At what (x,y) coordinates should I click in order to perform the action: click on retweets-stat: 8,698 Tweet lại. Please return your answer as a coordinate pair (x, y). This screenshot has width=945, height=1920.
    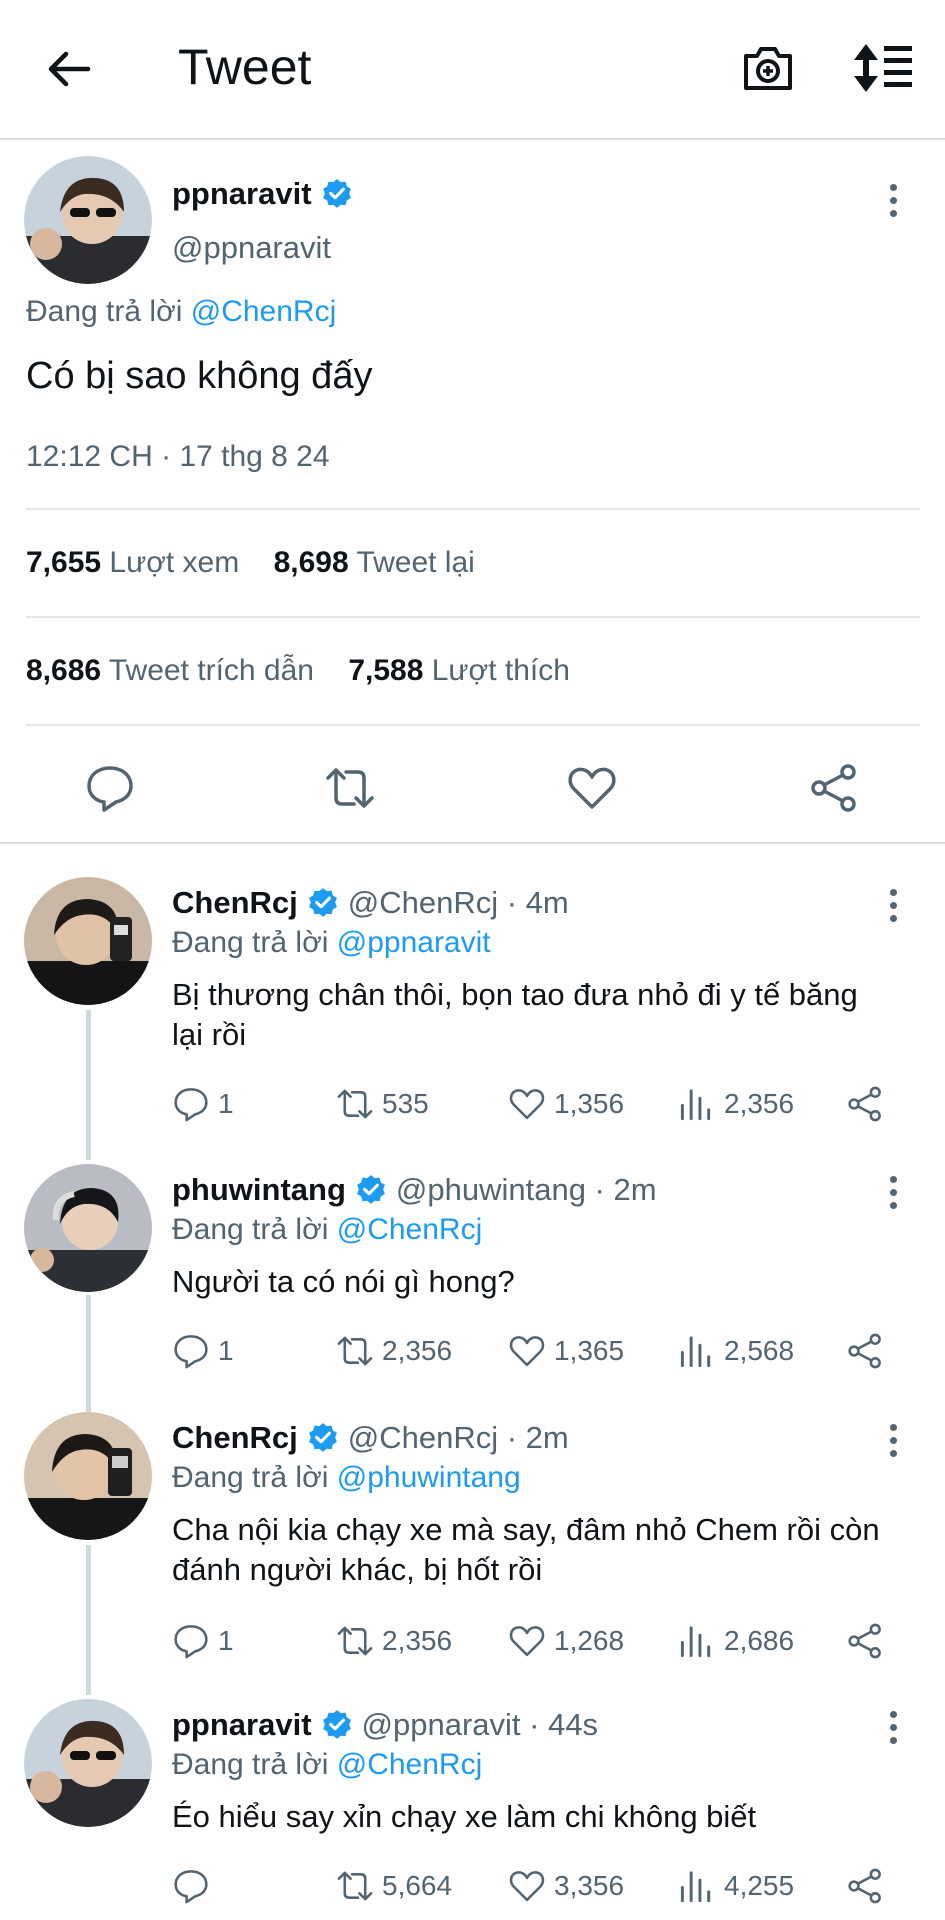
    Looking at the image, I should click on (374, 562).